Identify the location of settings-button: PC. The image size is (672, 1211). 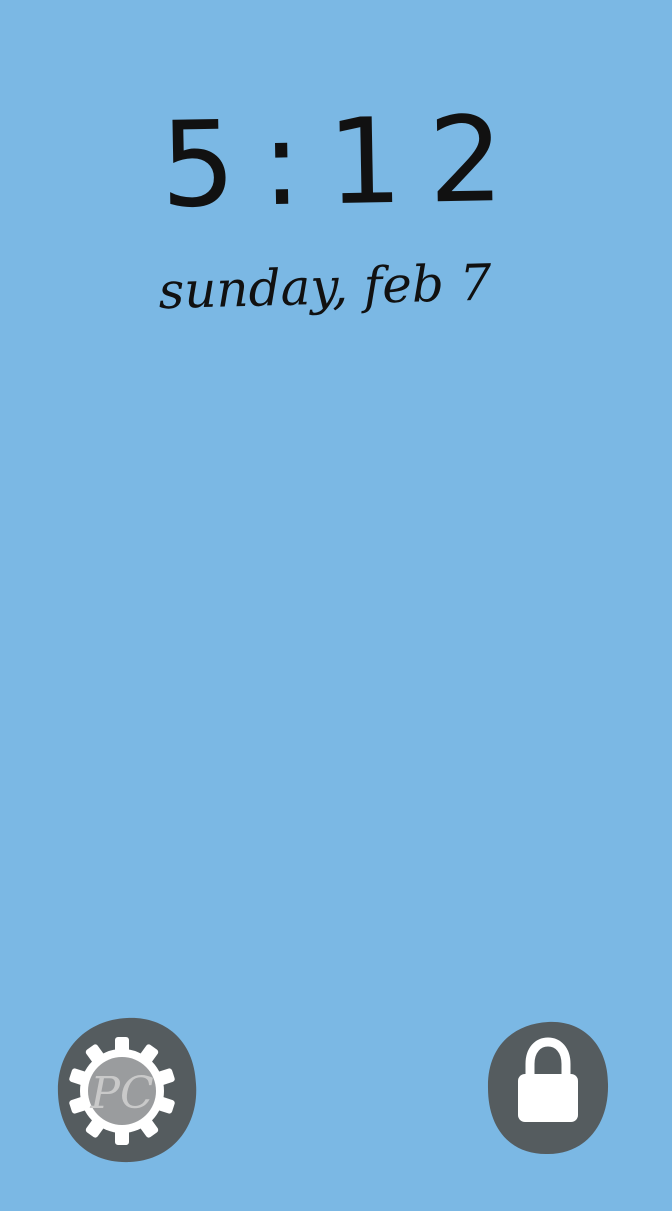
(127, 1089).